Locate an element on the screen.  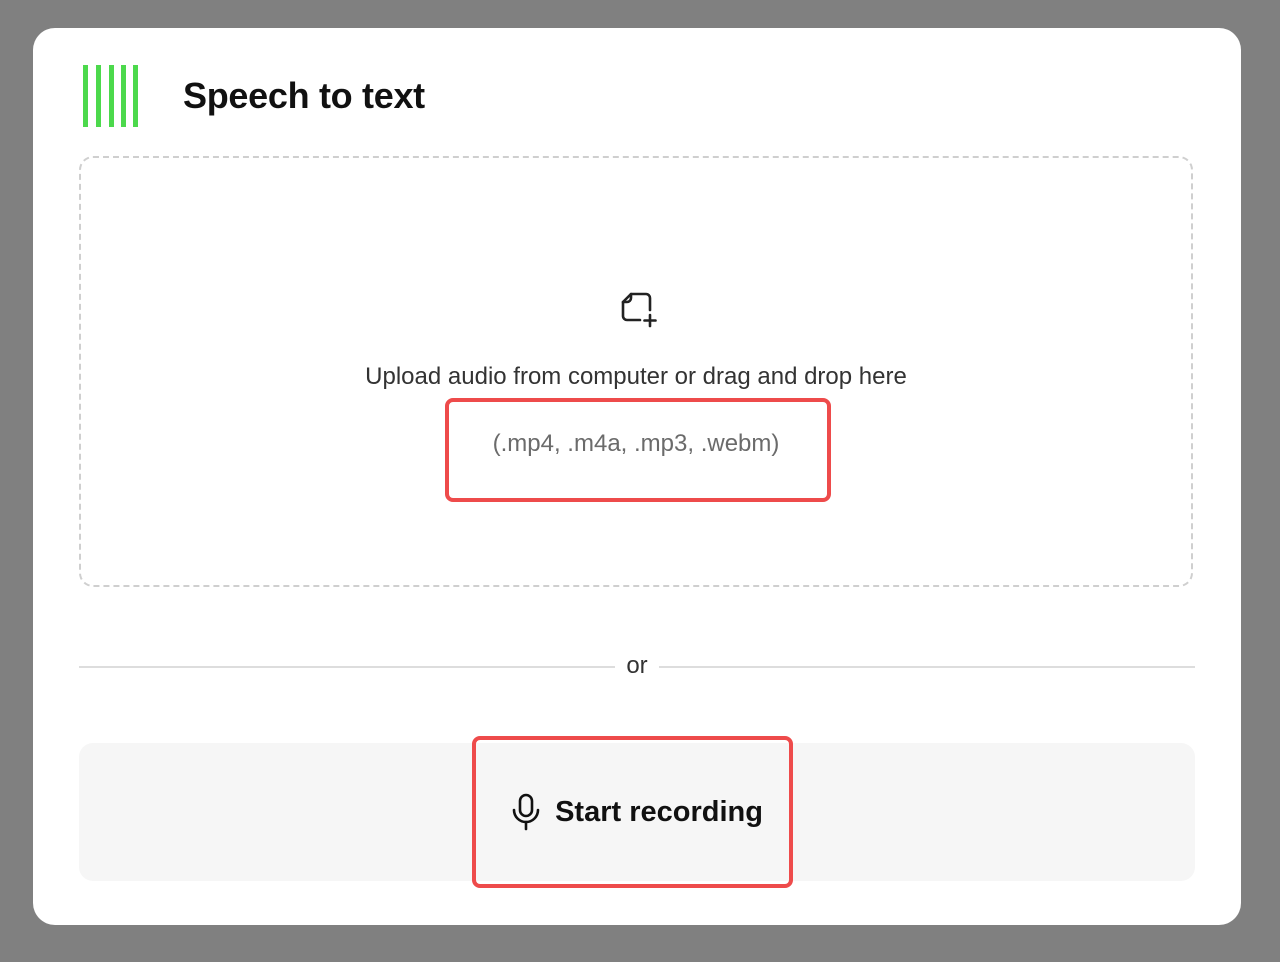
page-title: Speech to text is located at coordinates (304, 95).